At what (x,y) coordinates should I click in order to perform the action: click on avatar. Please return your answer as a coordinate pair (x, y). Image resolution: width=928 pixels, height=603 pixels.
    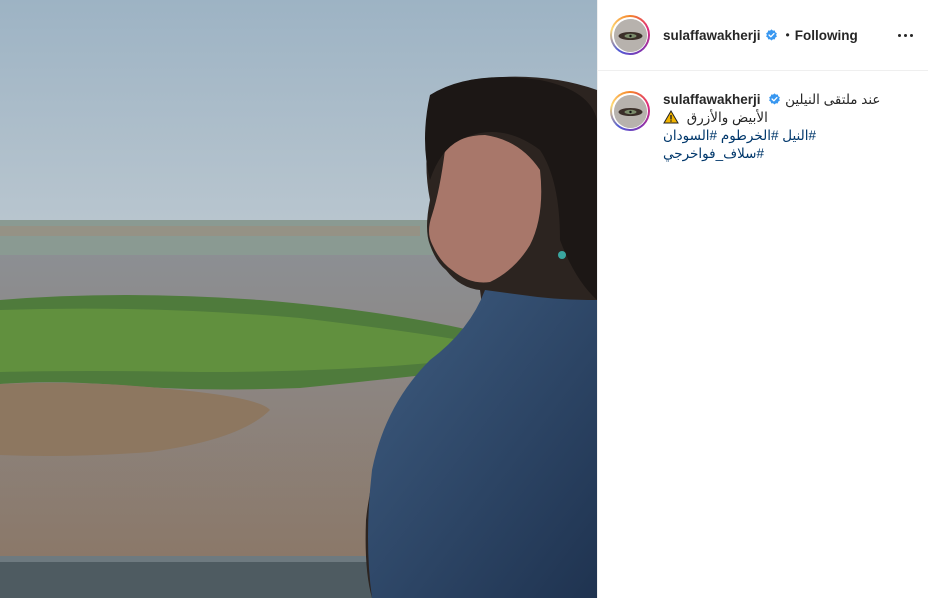
    Looking at the image, I should click on (630, 35).